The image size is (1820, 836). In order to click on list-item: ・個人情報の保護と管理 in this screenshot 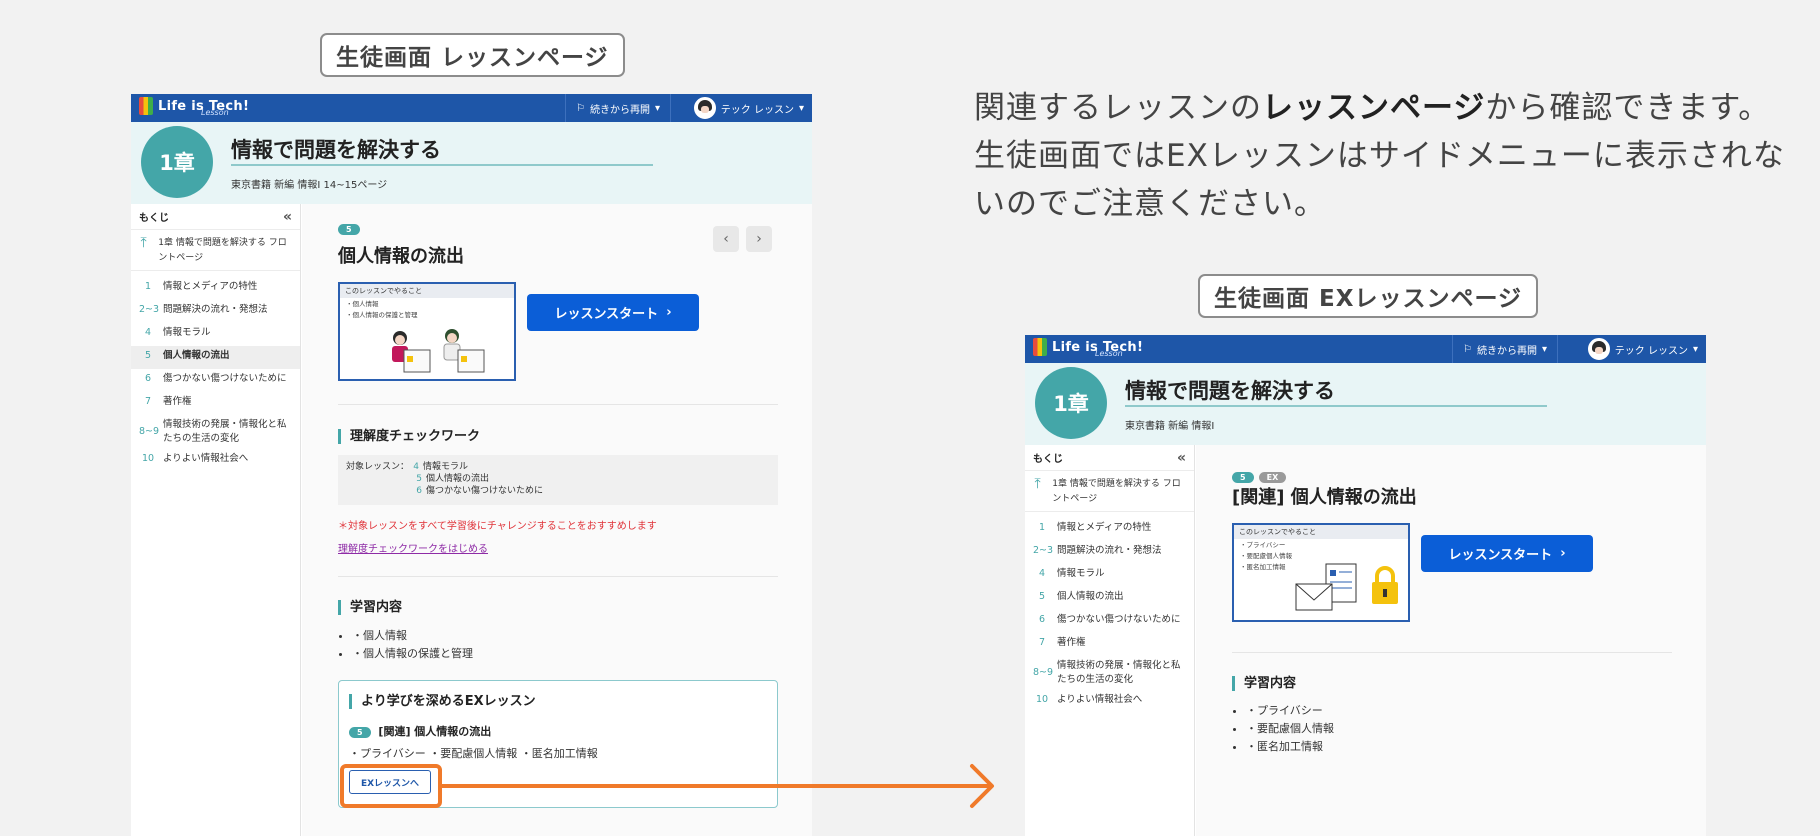, I will do `click(412, 654)`.